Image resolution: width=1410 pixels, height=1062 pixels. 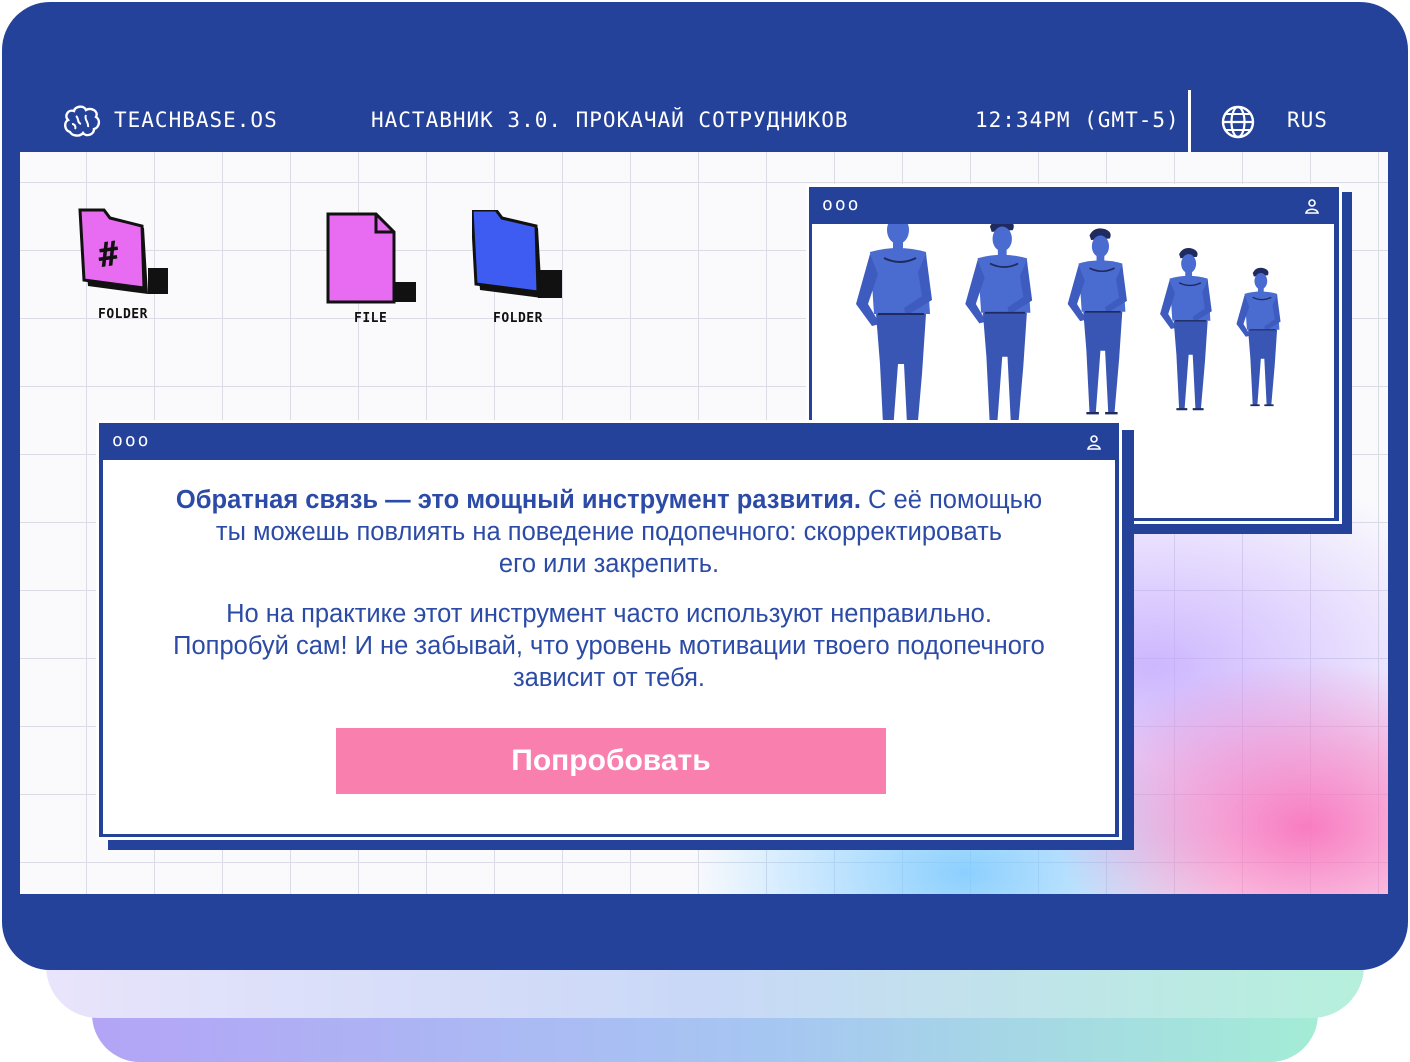 I want to click on desktop-file-label: FILE, so click(x=371, y=318).